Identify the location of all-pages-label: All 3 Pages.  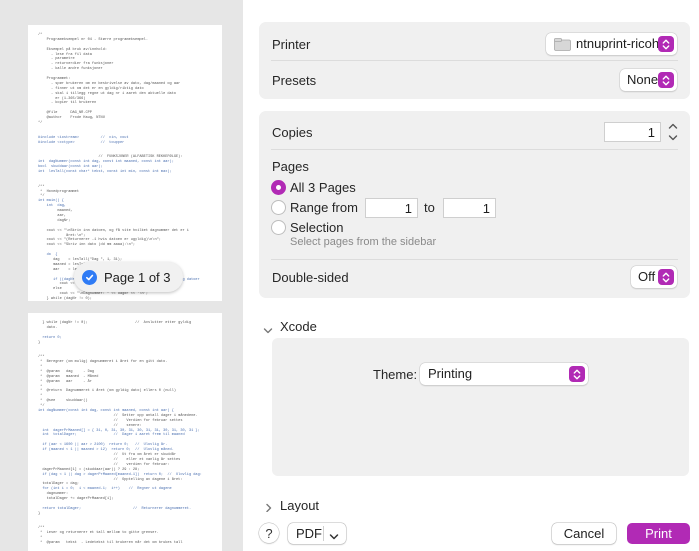
(323, 187).